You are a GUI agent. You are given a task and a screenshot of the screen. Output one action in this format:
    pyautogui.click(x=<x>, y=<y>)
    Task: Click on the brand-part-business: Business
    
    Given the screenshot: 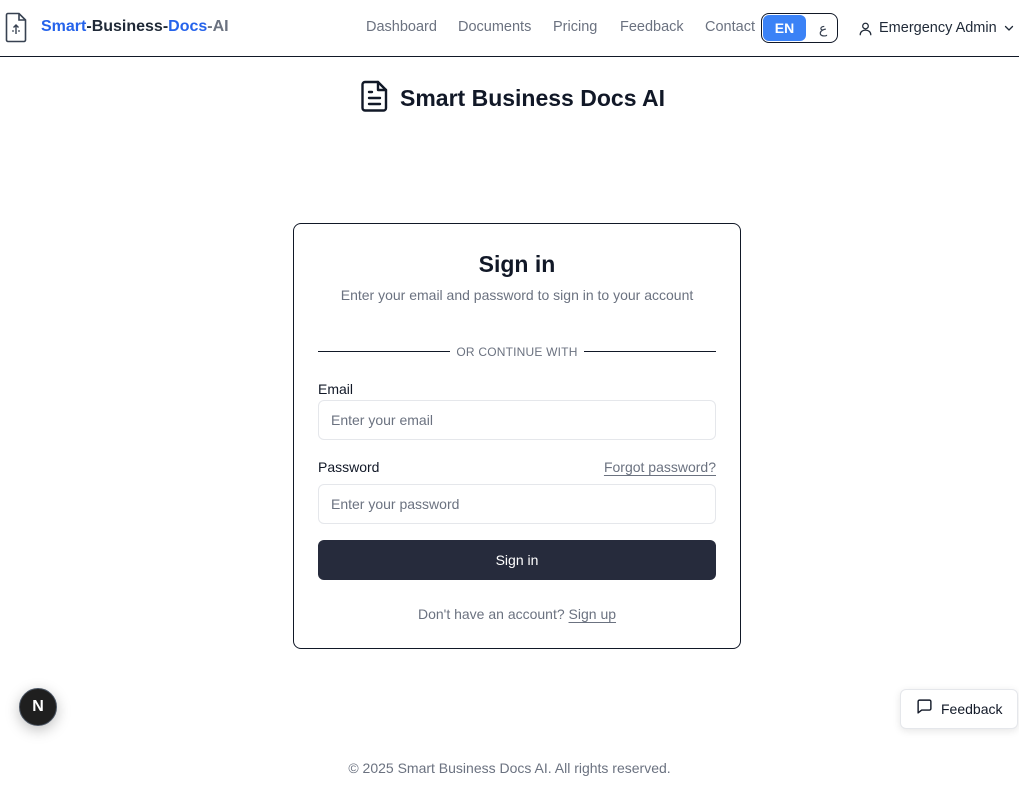 What is the action you would take?
    pyautogui.click(x=127, y=26)
    